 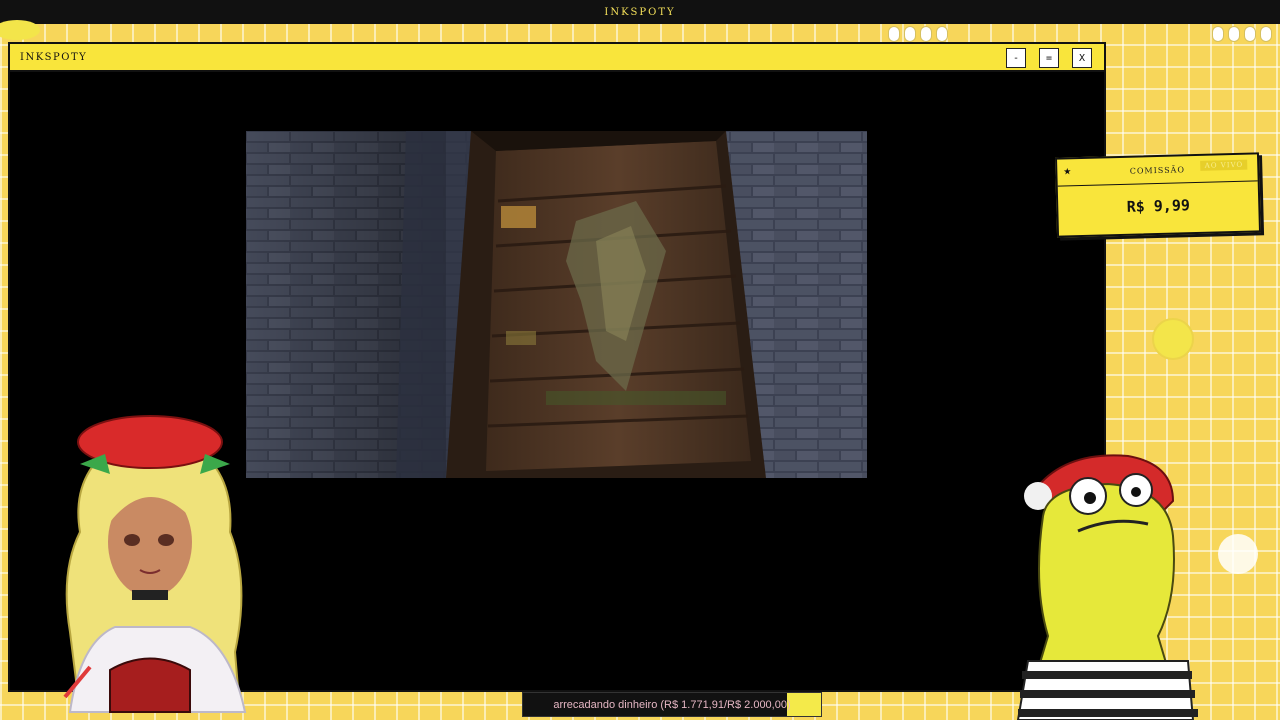 What do you see at coordinates (54, 57) in the screenshot?
I see `window-title: INKSPOTY` at bounding box center [54, 57].